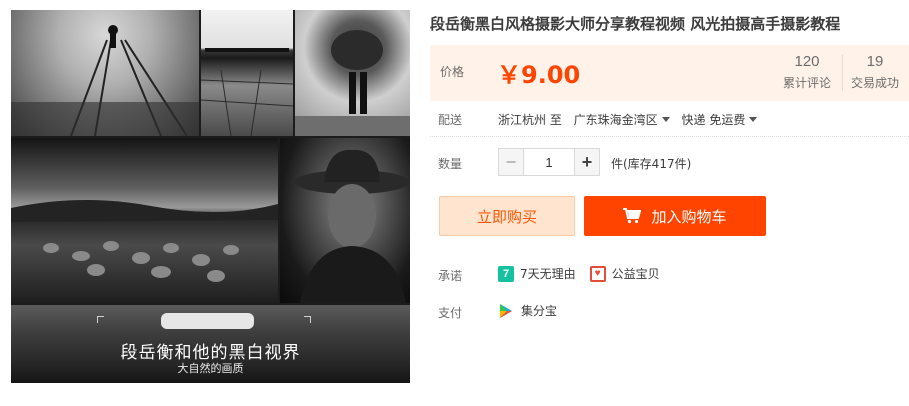 The height and width of the screenshot is (406, 909). I want to click on photo-rail-tracks, so click(105, 73).